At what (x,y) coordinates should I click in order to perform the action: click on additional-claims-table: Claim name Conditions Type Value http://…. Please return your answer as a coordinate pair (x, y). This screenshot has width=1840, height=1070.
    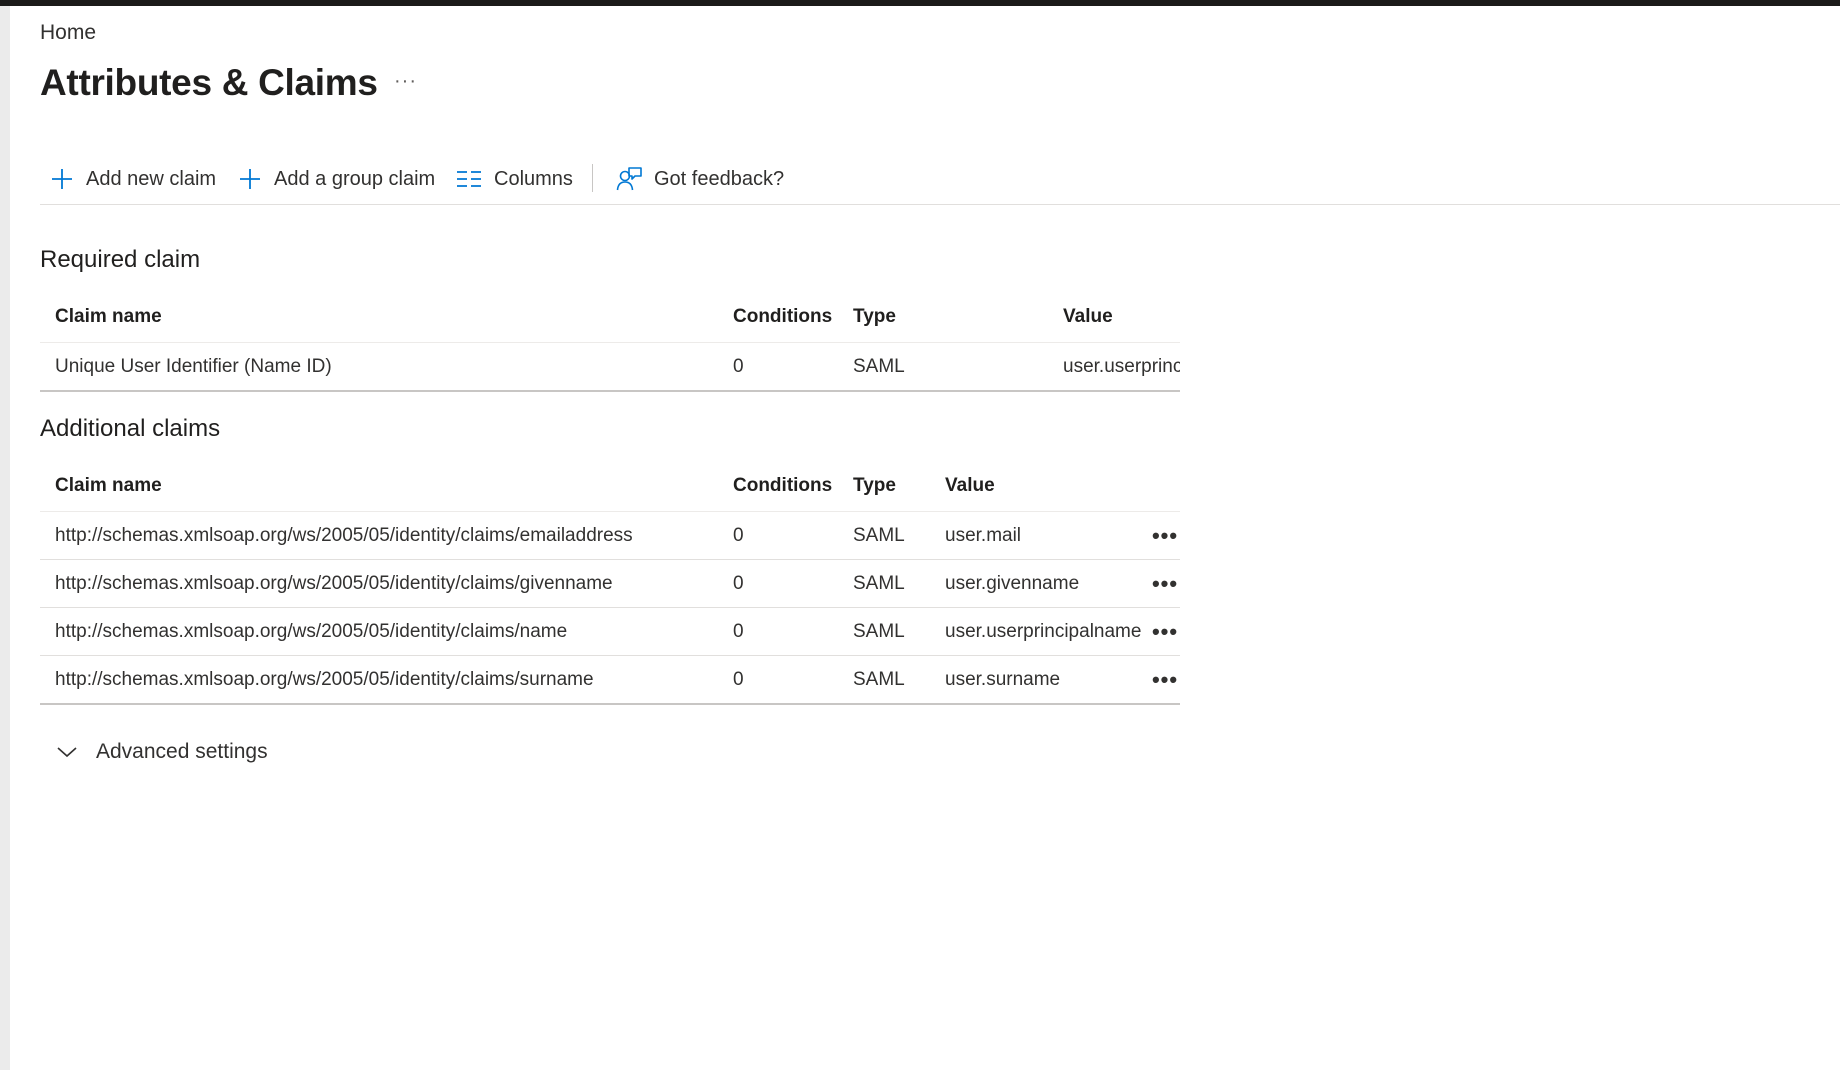
    Looking at the image, I should click on (610, 583).